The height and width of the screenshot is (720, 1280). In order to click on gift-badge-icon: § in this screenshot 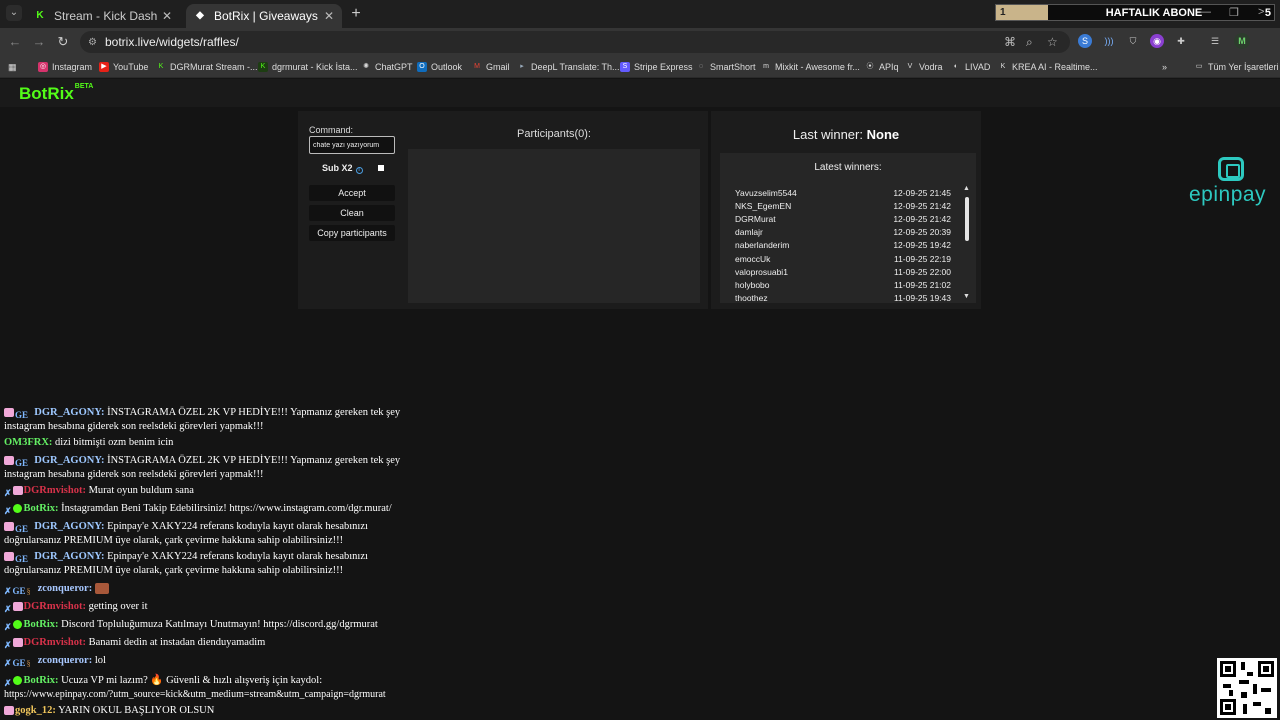, I will do `click(28, 592)`.